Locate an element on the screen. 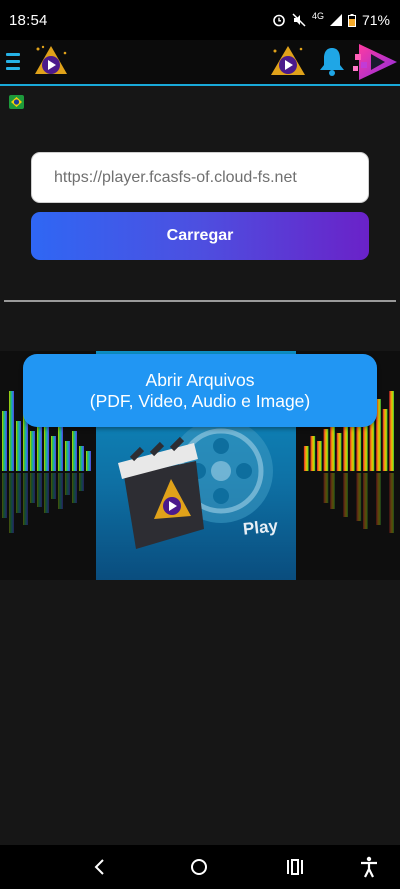 This screenshot has height=889, width=400. load-button: Carregar is located at coordinates (200, 236).